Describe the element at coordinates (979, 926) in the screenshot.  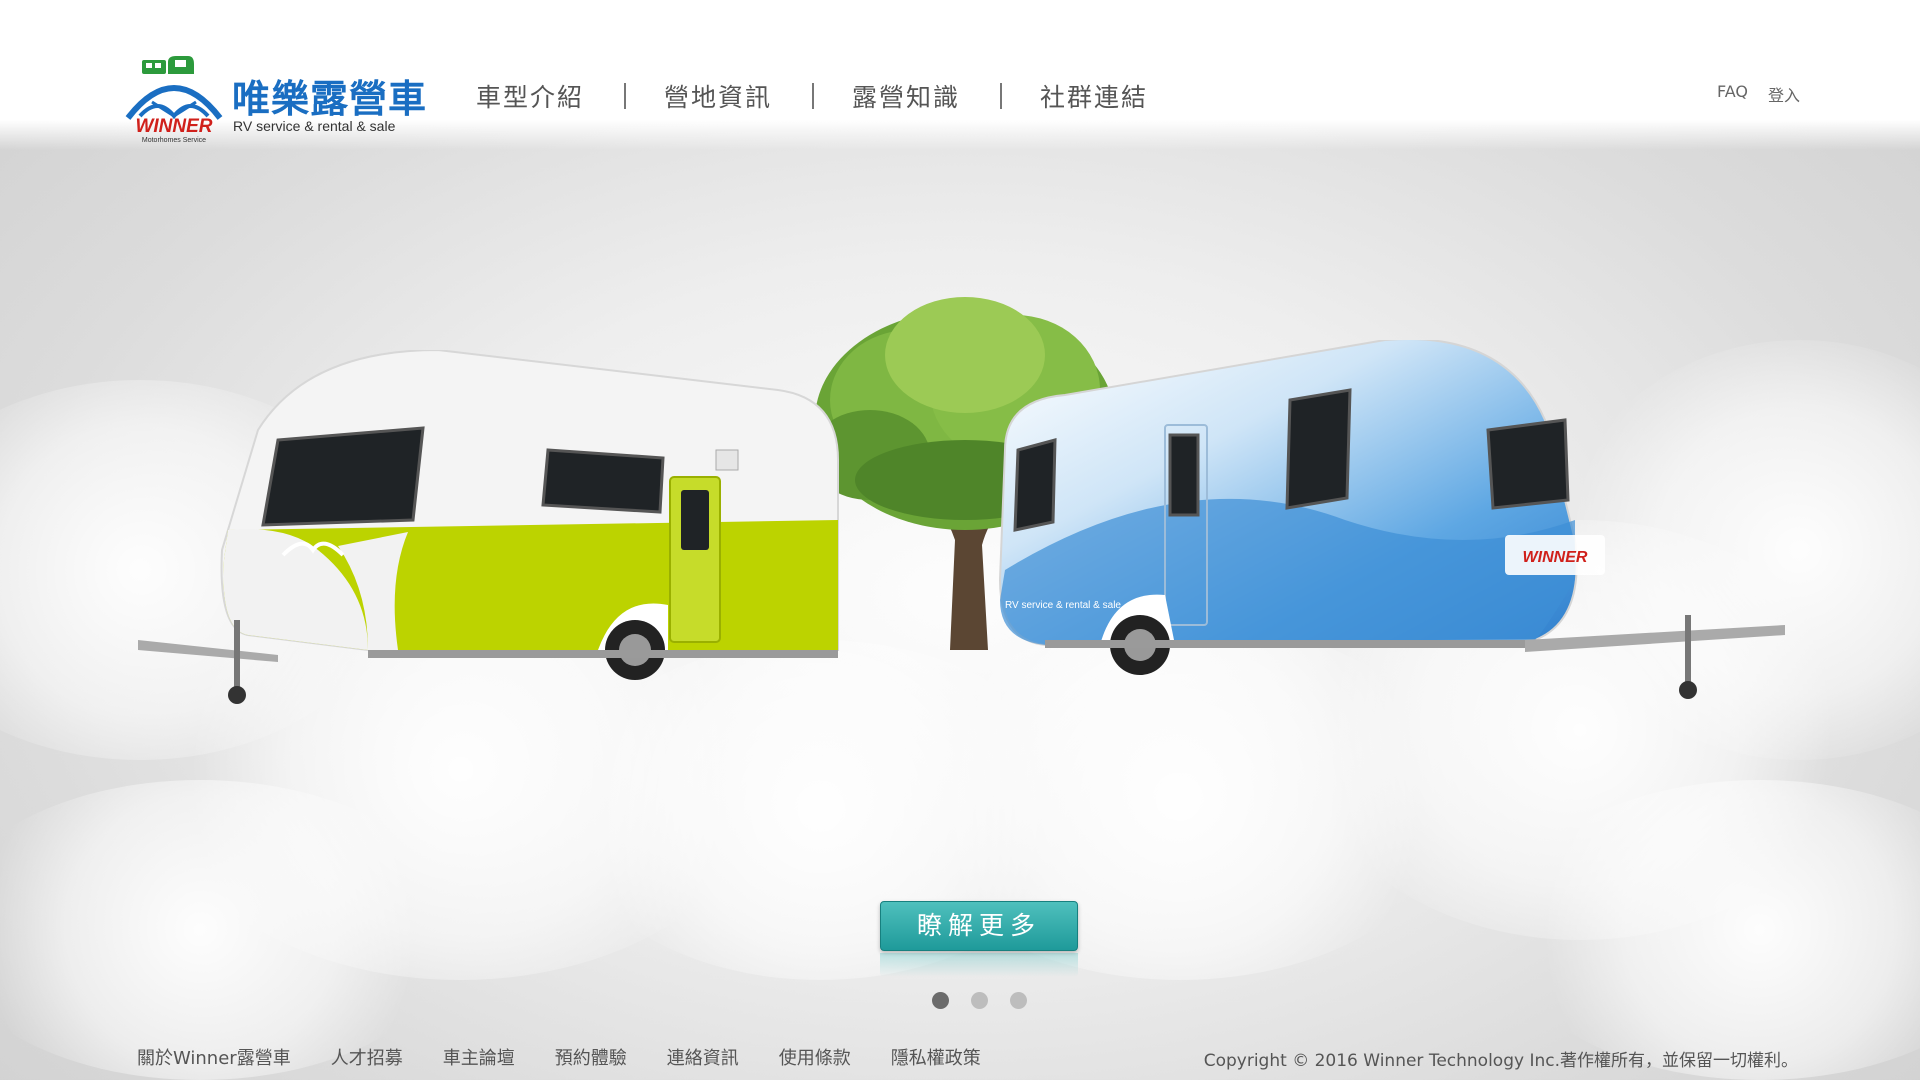
I see `learn-more-button: 瞭解更多` at that location.